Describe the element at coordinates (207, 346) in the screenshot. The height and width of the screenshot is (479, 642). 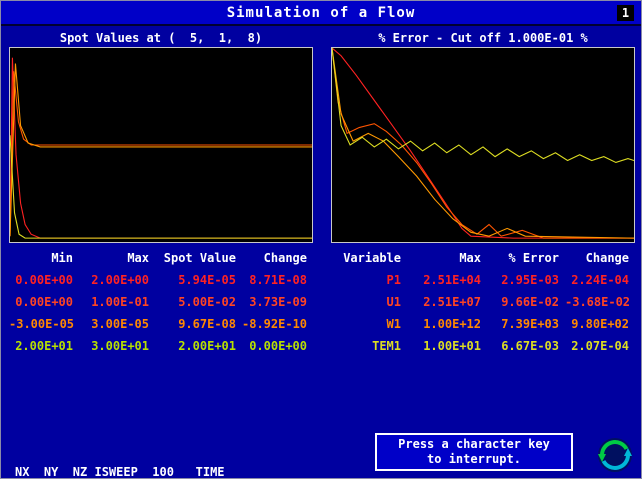
I see `cell-spot-value: 2.00E+01` at that location.